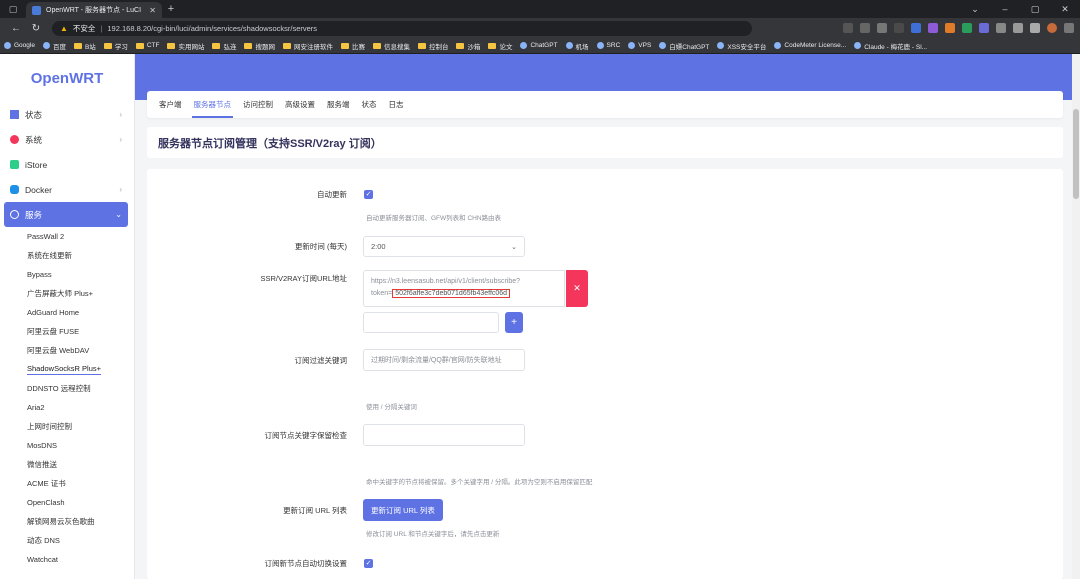 The width and height of the screenshot is (1080, 579). Describe the element at coordinates (1076, 316) in the screenshot. I see `page-scrollbar` at that location.